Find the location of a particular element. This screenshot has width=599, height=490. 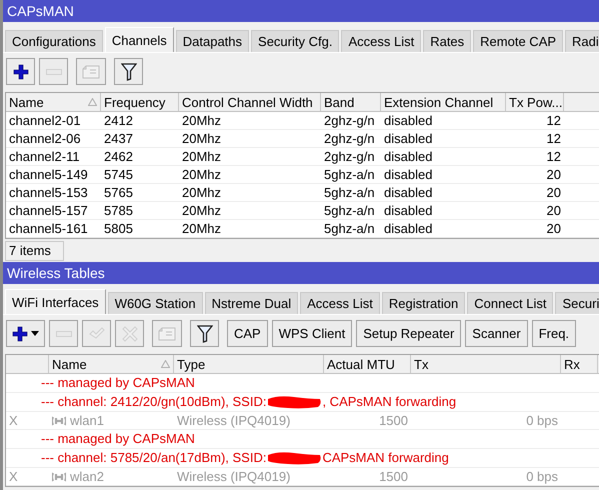

tab: Registration is located at coordinates (424, 303).